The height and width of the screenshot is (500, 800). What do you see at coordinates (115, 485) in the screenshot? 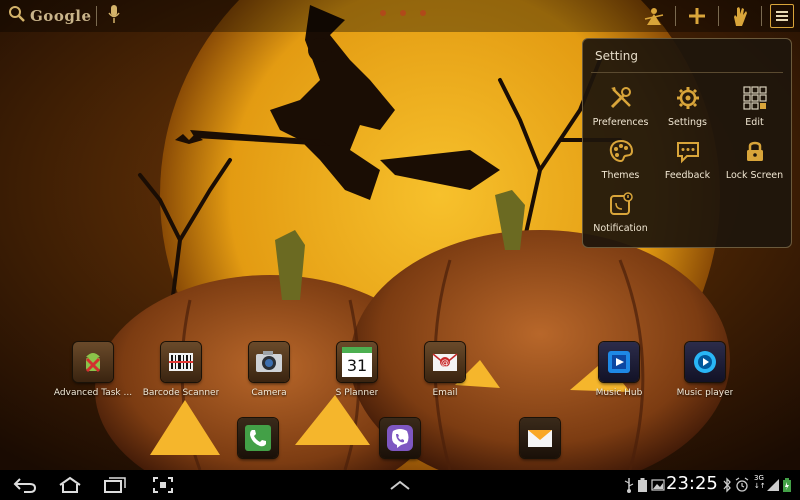
I see `recent-apps-button` at bounding box center [115, 485].